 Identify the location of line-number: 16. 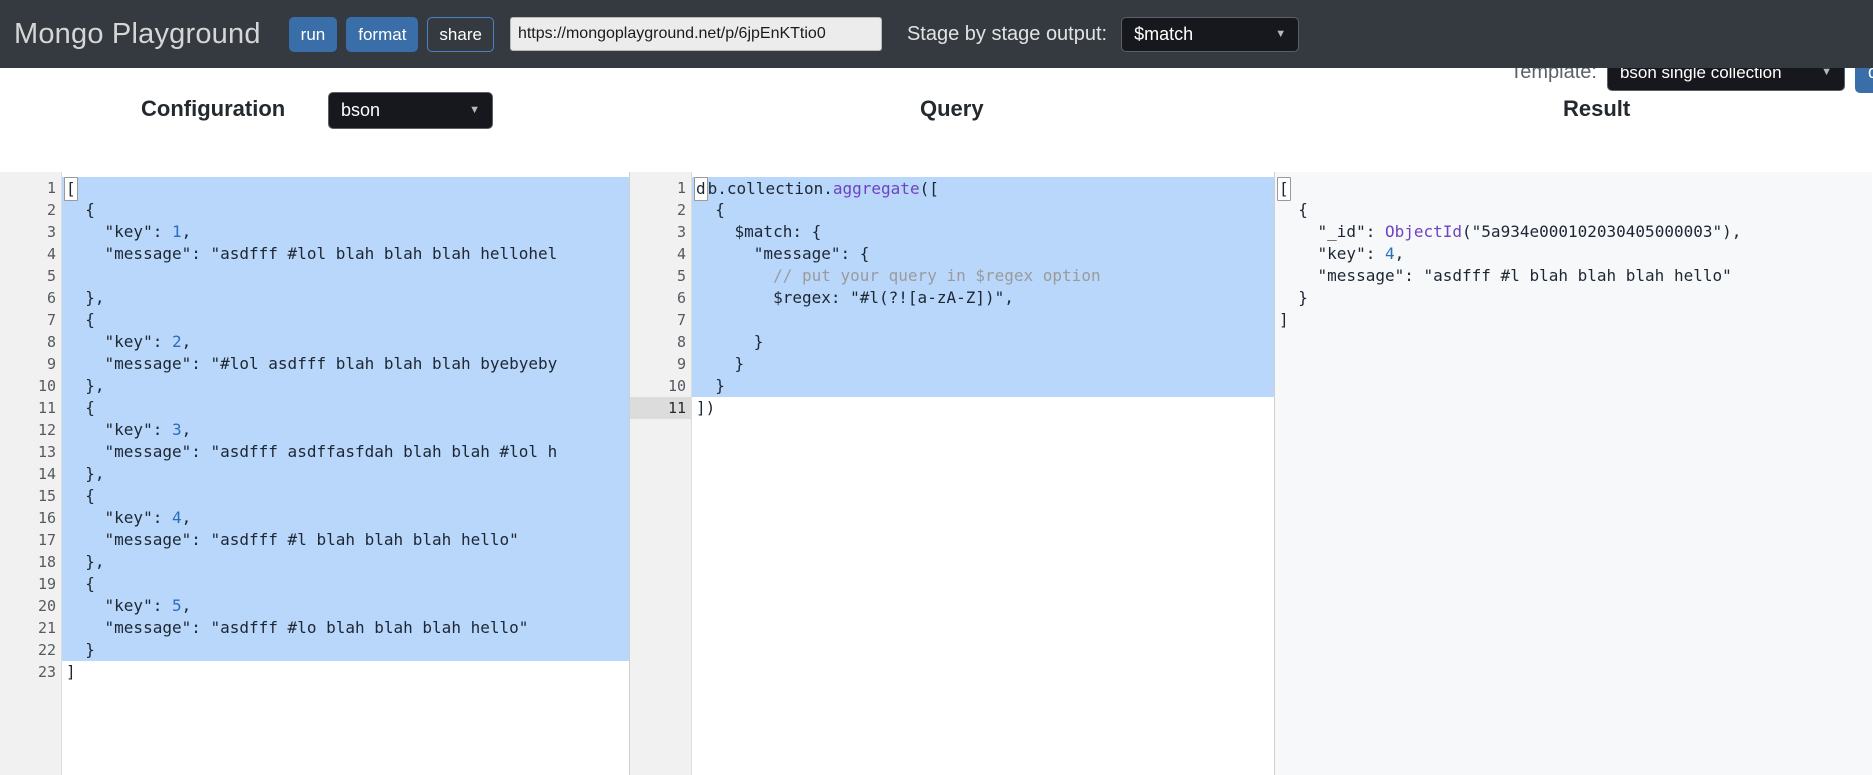
(46, 518).